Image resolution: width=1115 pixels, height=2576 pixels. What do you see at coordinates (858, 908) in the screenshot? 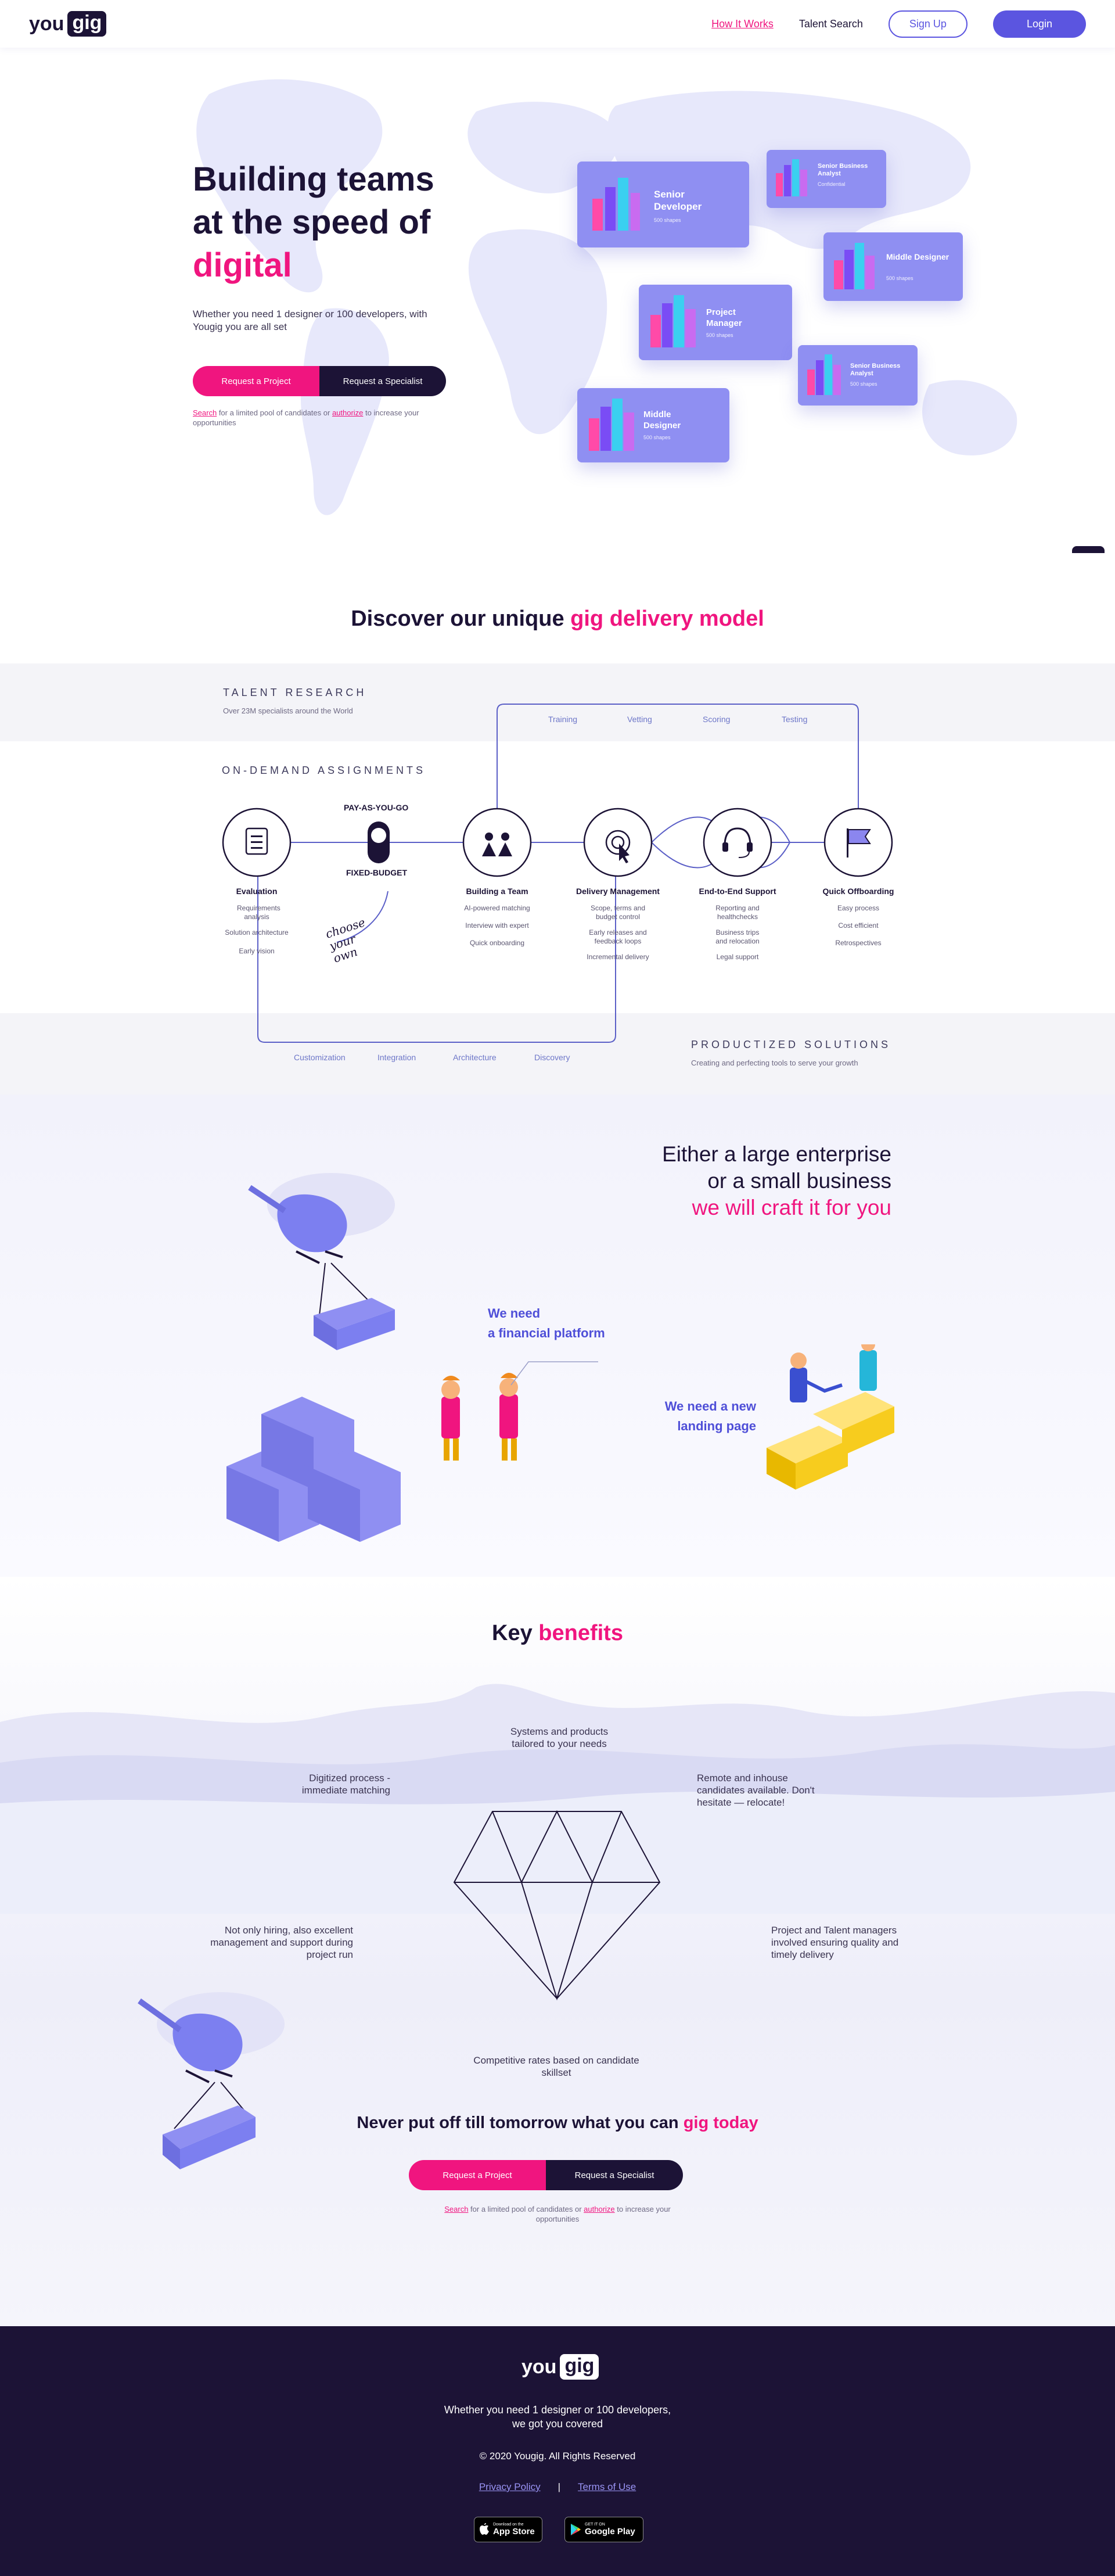
I see `stage-item: Easy process` at bounding box center [858, 908].